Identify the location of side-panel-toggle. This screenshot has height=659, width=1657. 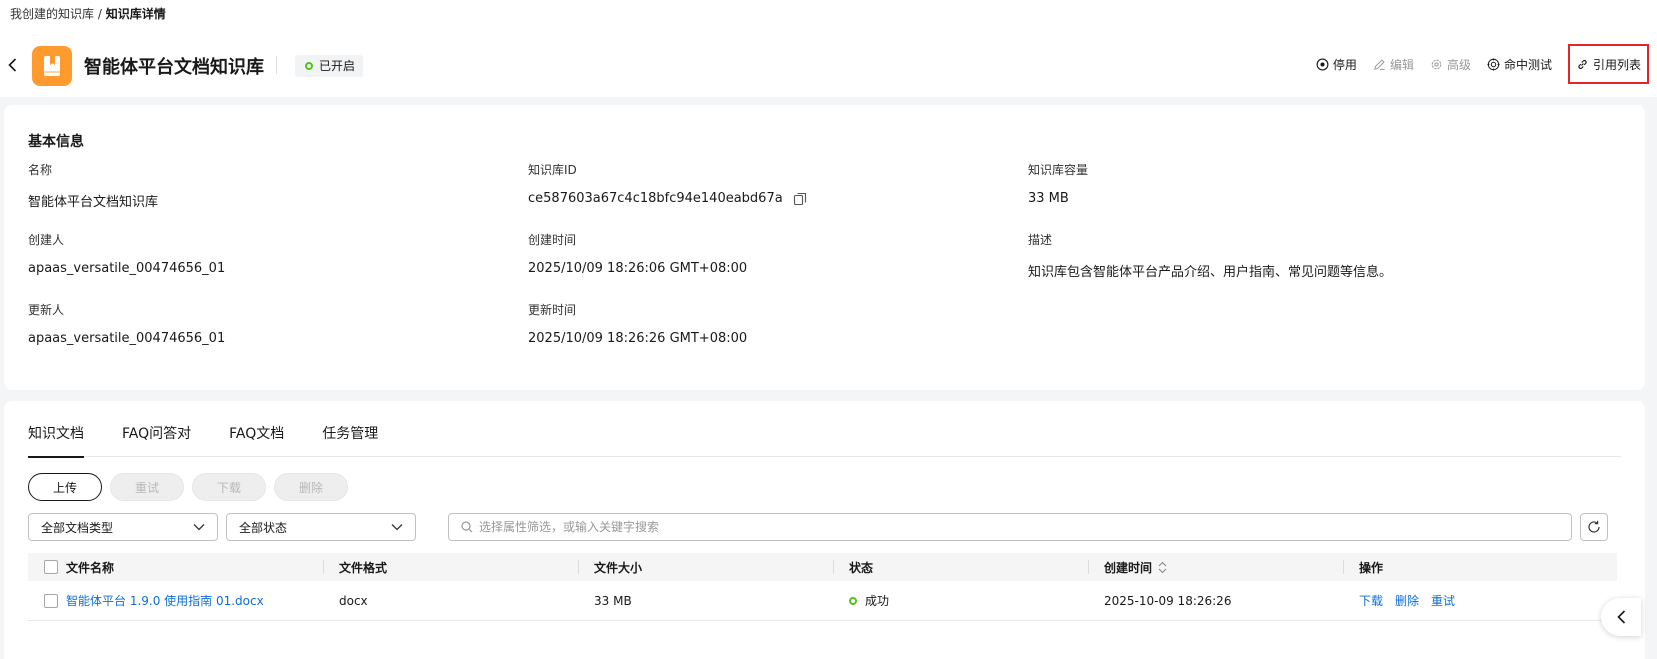
(1621, 617).